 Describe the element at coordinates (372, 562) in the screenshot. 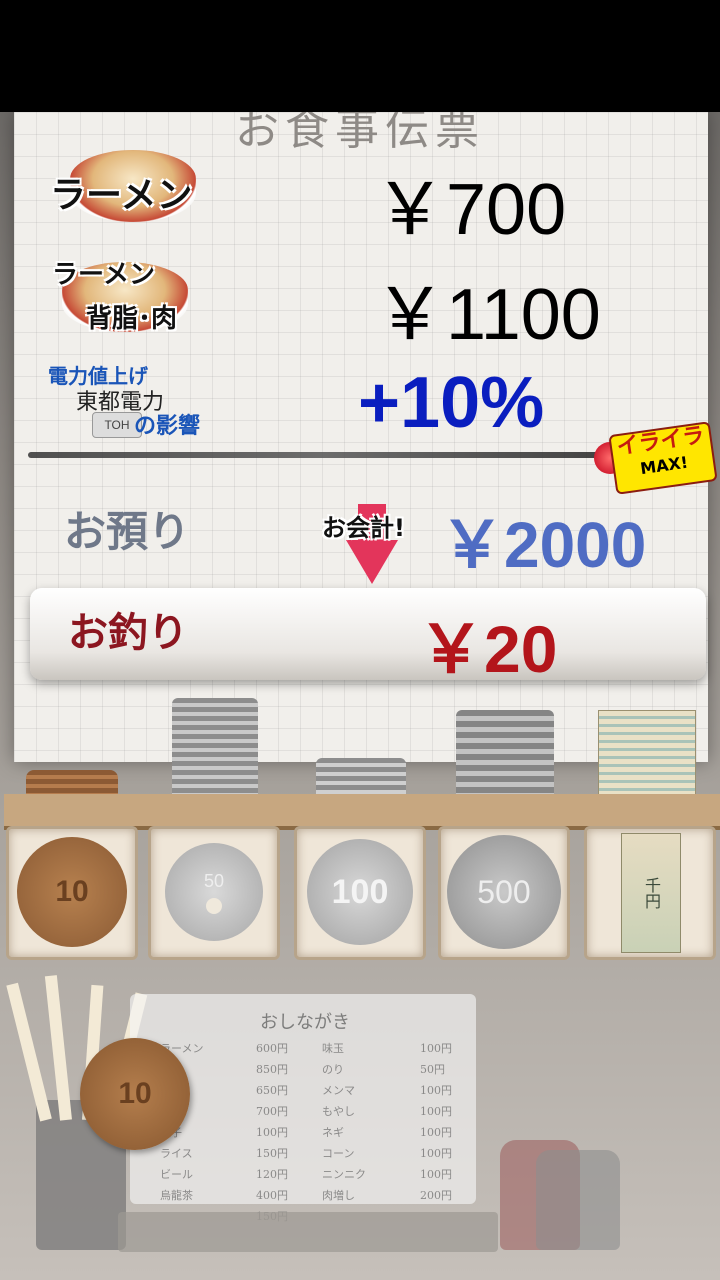

I see `down-arrow-icon` at that location.